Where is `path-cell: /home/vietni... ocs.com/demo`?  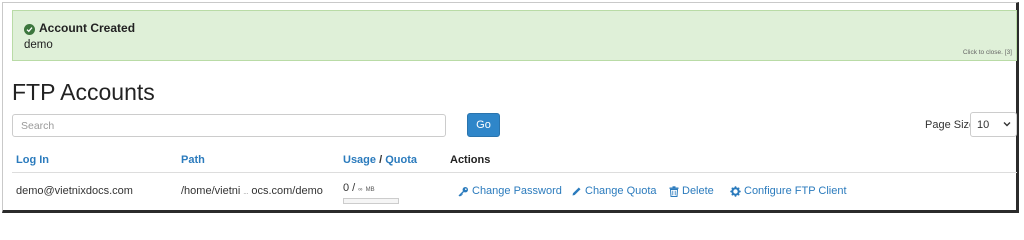 path-cell: /home/vietni... ocs.com/demo is located at coordinates (252, 191).